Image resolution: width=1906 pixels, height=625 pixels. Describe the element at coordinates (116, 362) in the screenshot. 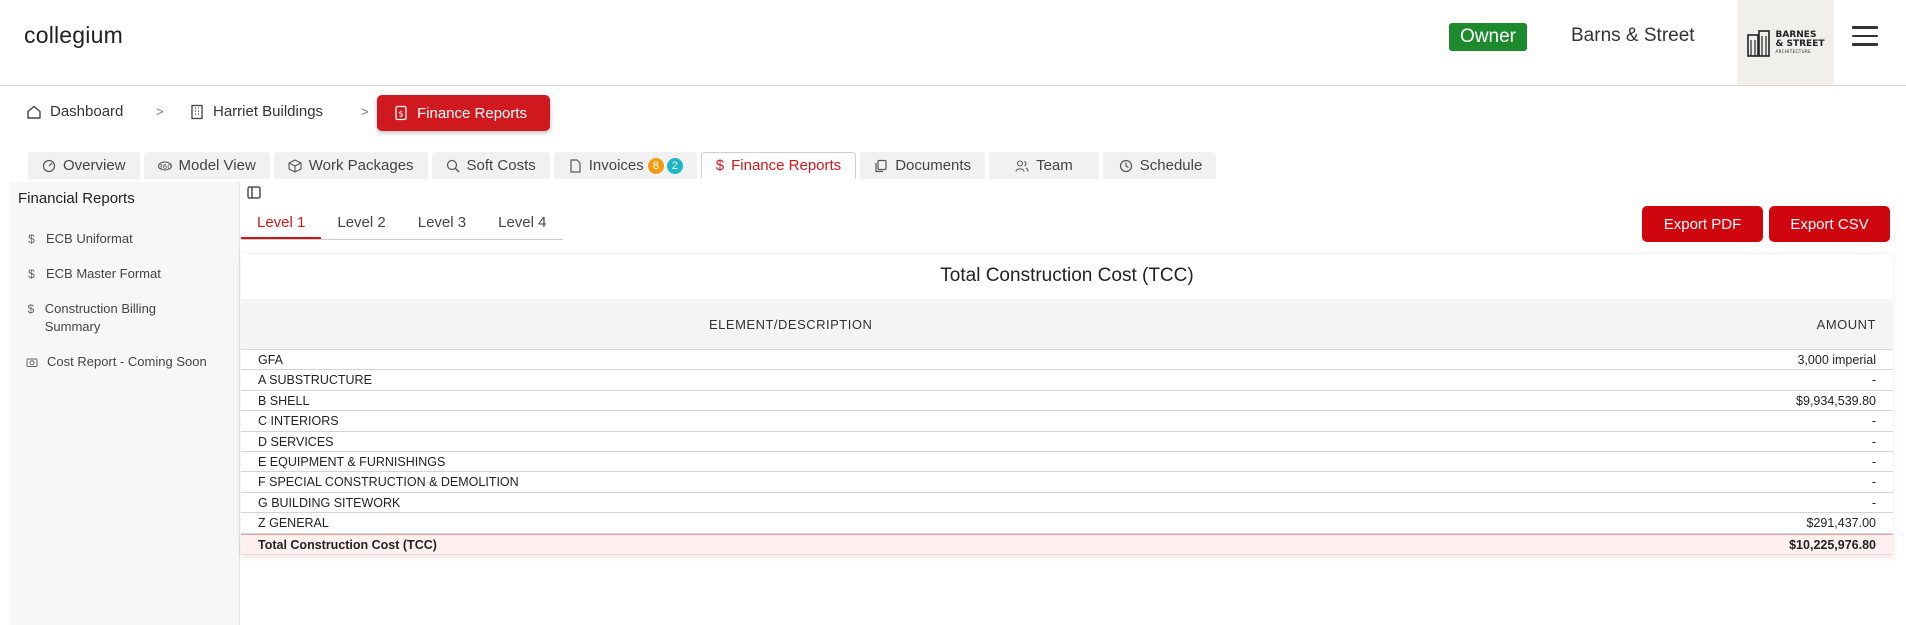

I see `sidebar-item-cost-report: Cost Report - Coming Soon` at that location.